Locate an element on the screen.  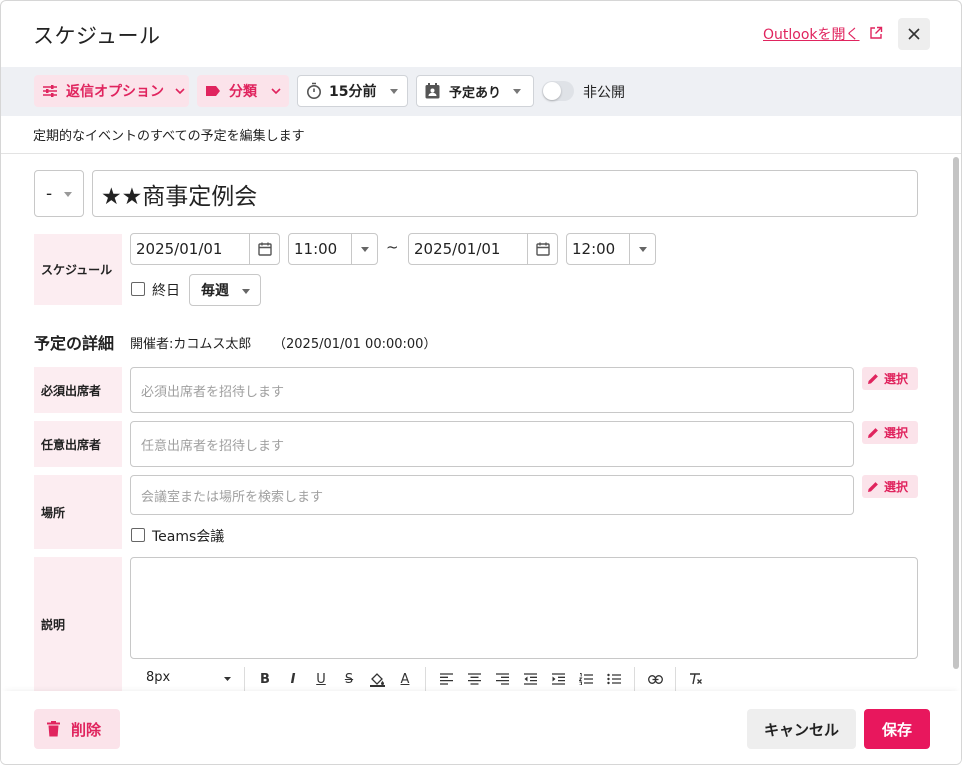
end-date-input: 2025/01/01 is located at coordinates (483, 249).